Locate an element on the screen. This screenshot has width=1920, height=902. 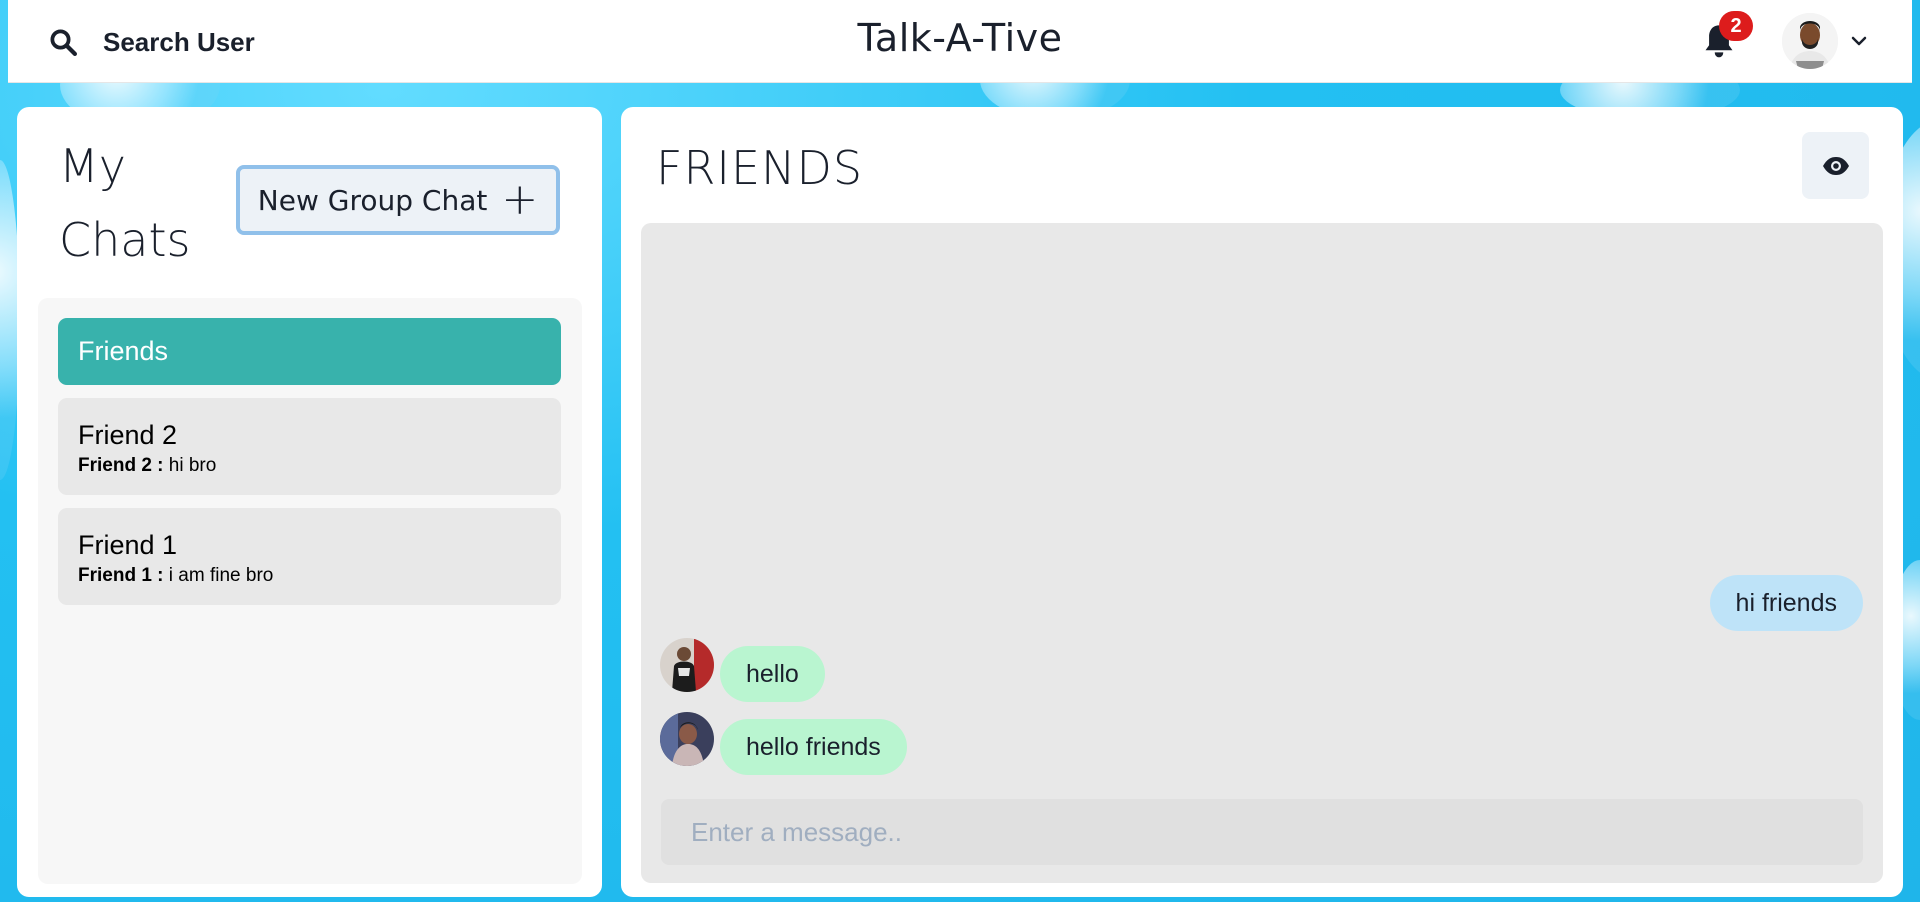
user-avatar-icon is located at coordinates (1810, 41).